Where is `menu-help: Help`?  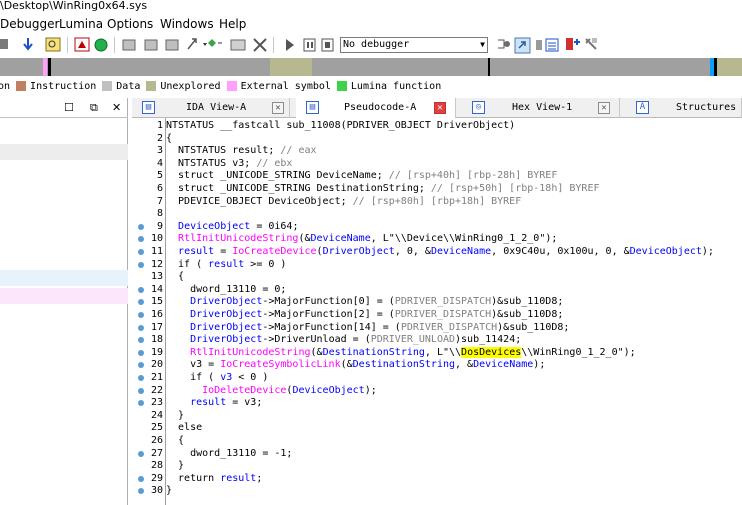 menu-help: Help is located at coordinates (232, 24).